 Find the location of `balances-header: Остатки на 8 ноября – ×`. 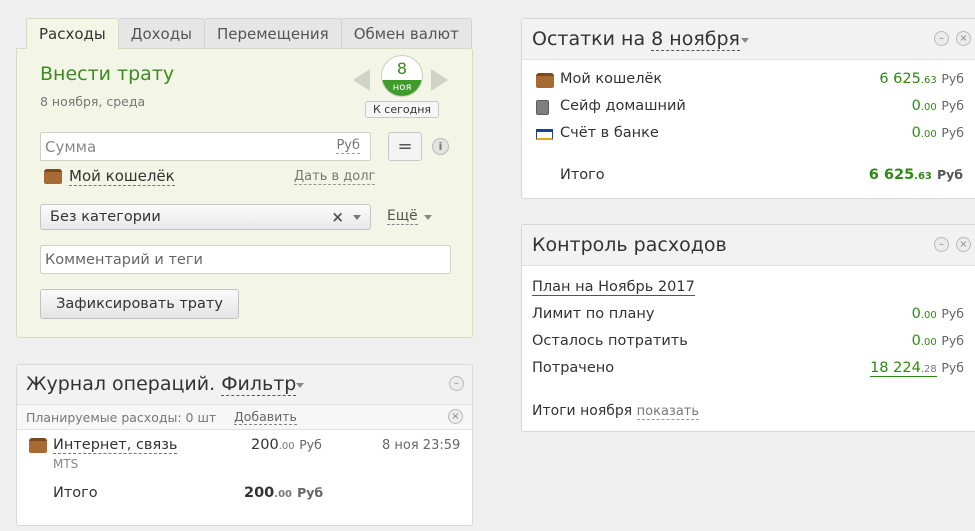

balances-header: Остатки на 8 ноября – × is located at coordinates (748, 39).